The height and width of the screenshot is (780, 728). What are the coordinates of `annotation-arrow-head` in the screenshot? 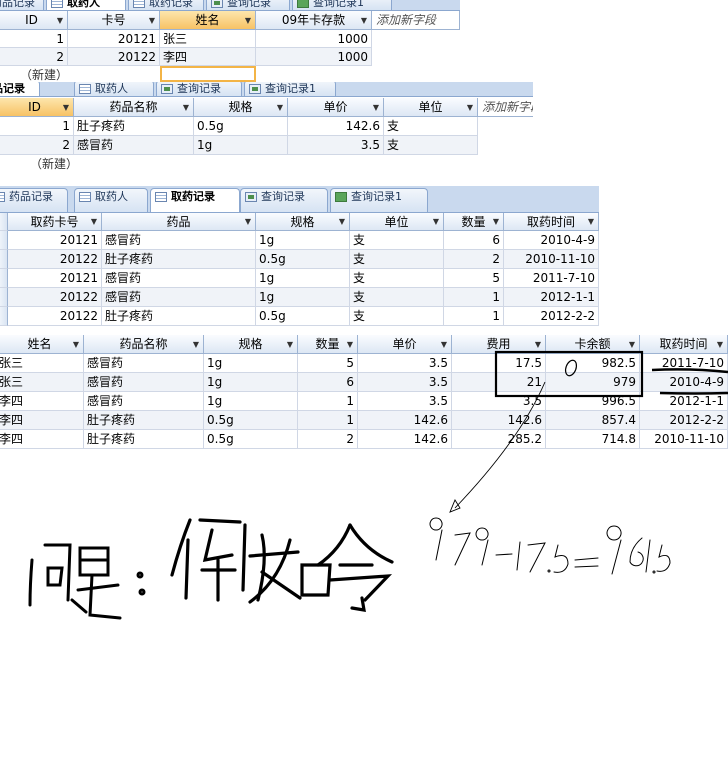 It's located at (455, 506).